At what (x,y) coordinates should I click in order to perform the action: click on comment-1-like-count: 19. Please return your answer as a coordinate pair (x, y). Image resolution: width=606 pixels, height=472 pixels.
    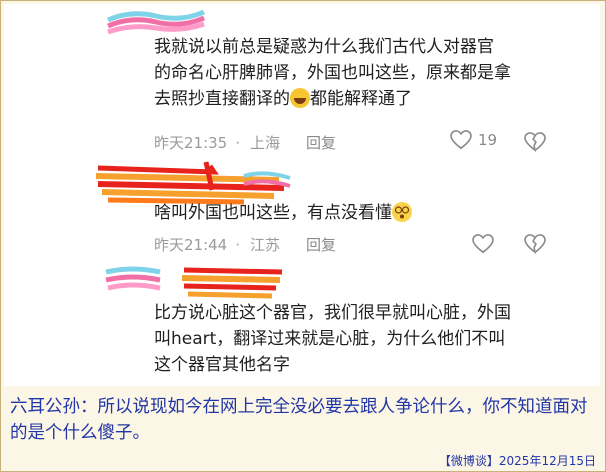
    Looking at the image, I should click on (488, 140).